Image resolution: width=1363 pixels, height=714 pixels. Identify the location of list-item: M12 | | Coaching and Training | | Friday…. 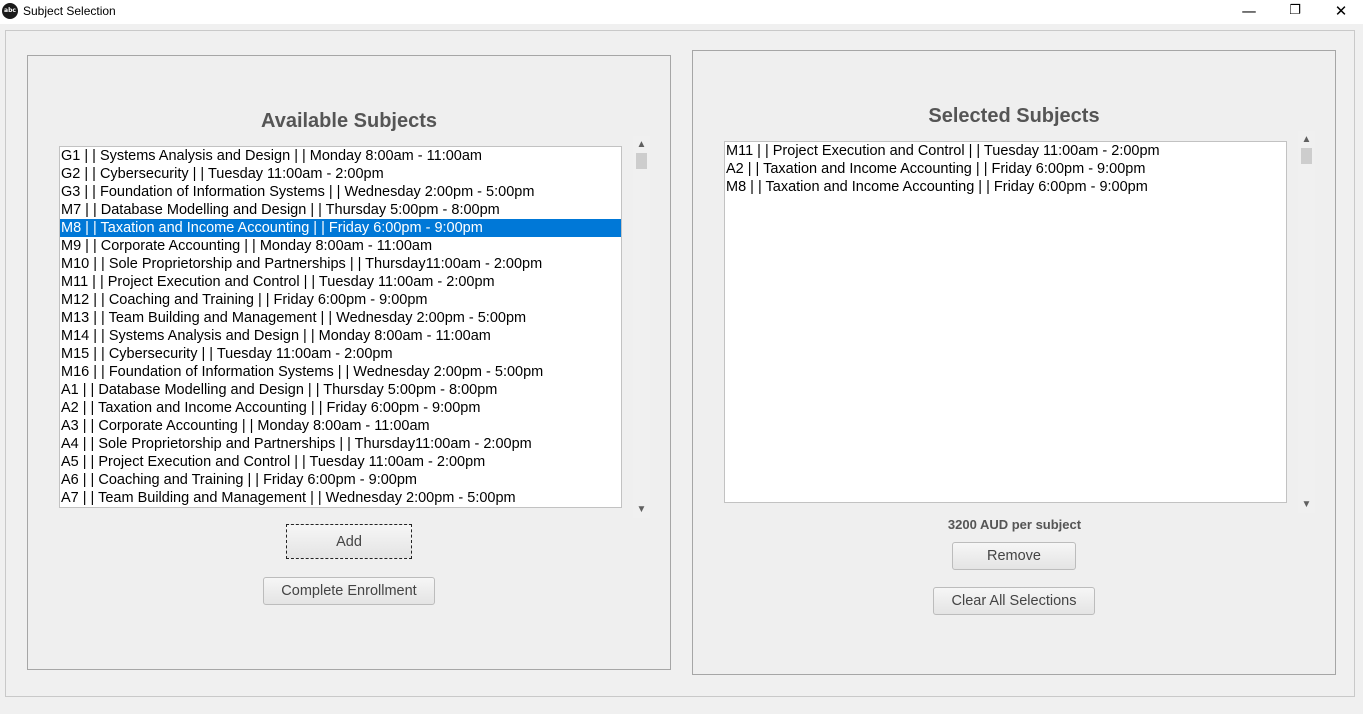
(340, 300).